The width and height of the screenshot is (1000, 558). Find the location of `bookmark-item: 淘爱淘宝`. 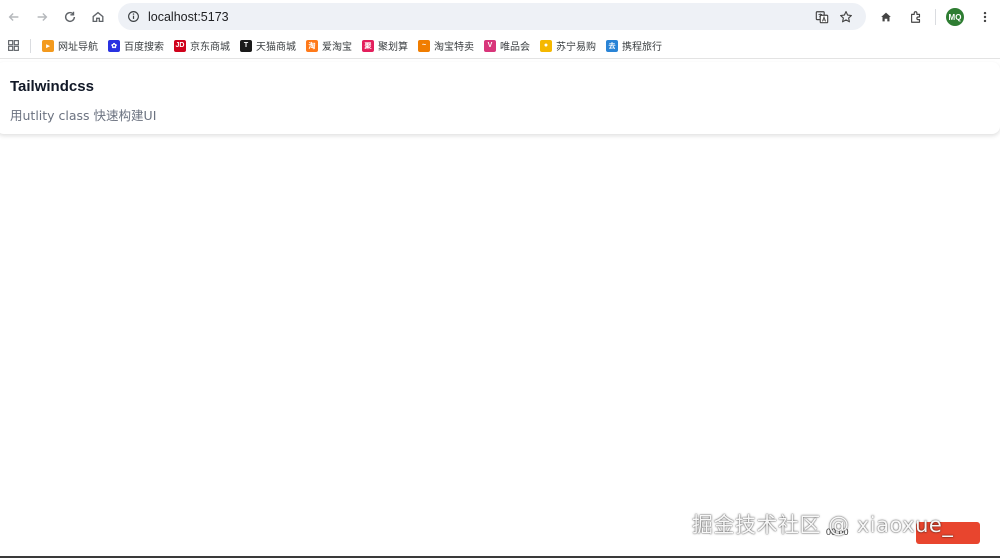

bookmark-item: 淘爱淘宝 is located at coordinates (329, 46).